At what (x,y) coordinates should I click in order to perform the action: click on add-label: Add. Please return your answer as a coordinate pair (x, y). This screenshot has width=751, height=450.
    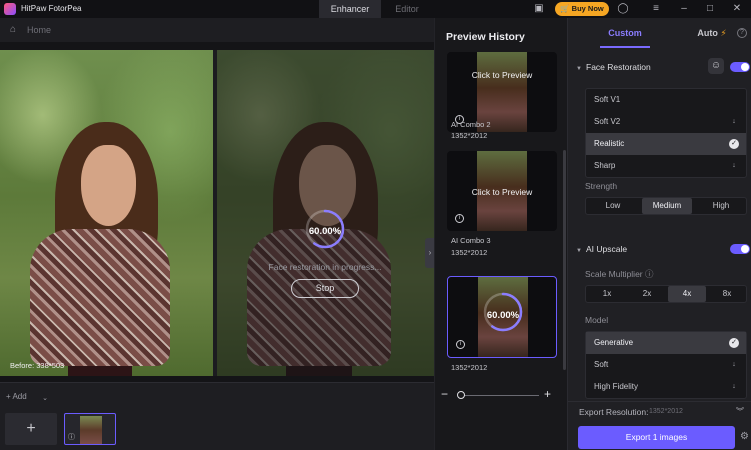
    Looking at the image, I should click on (19, 396).